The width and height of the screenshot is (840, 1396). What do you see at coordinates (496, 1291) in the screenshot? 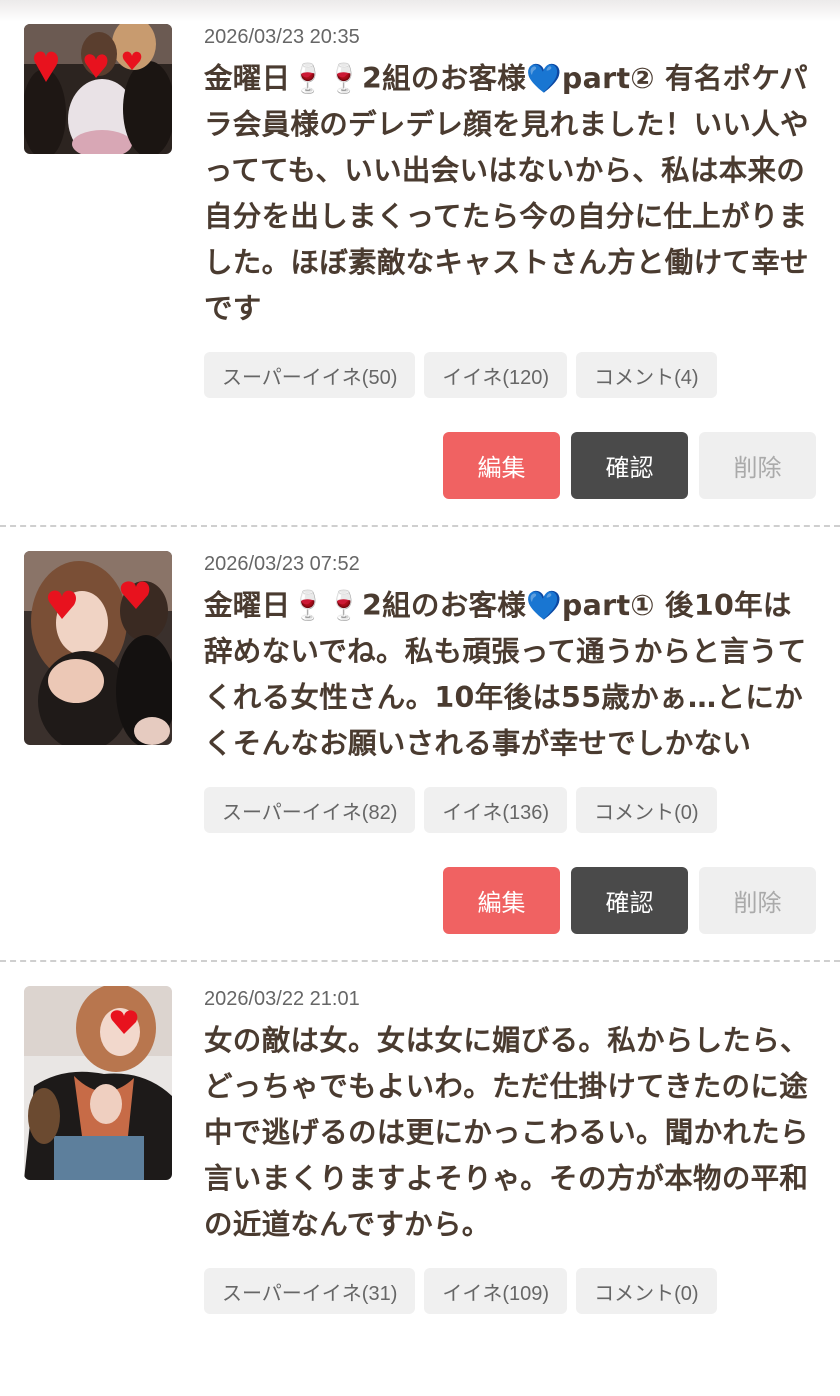
I see `like-button: イイネ(109)` at bounding box center [496, 1291].